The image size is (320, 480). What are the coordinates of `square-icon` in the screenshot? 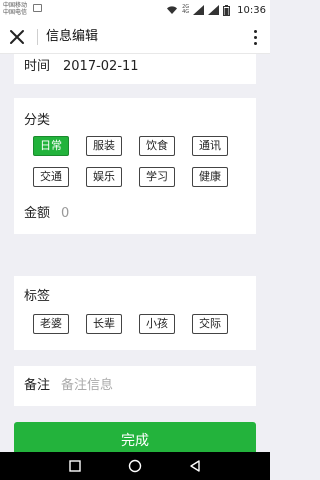 It's located at (74, 466).